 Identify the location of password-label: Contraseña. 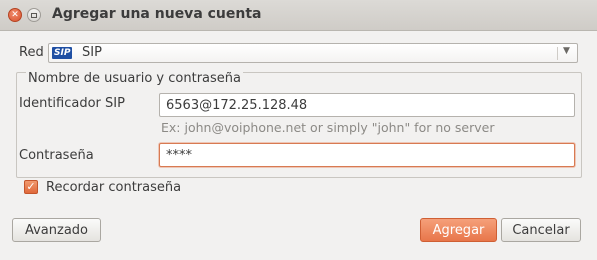
(56, 155).